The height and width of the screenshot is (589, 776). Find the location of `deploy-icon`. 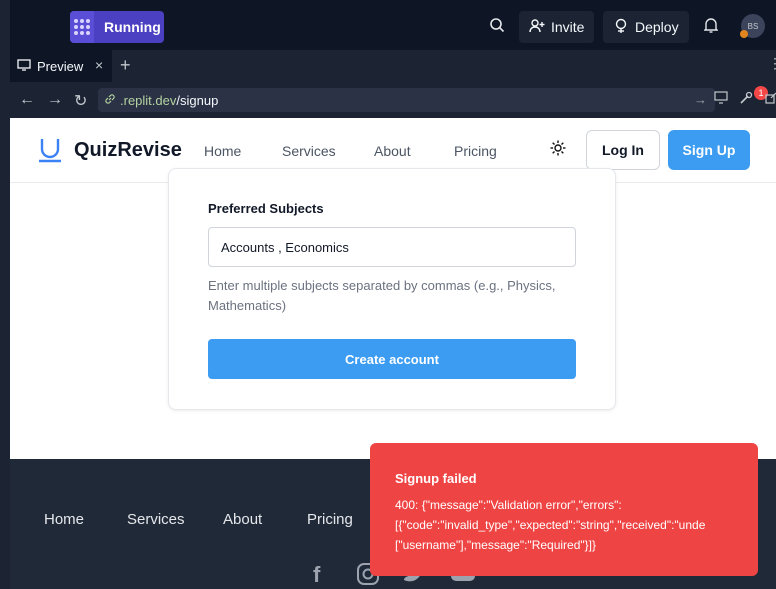

deploy-icon is located at coordinates (621, 27).